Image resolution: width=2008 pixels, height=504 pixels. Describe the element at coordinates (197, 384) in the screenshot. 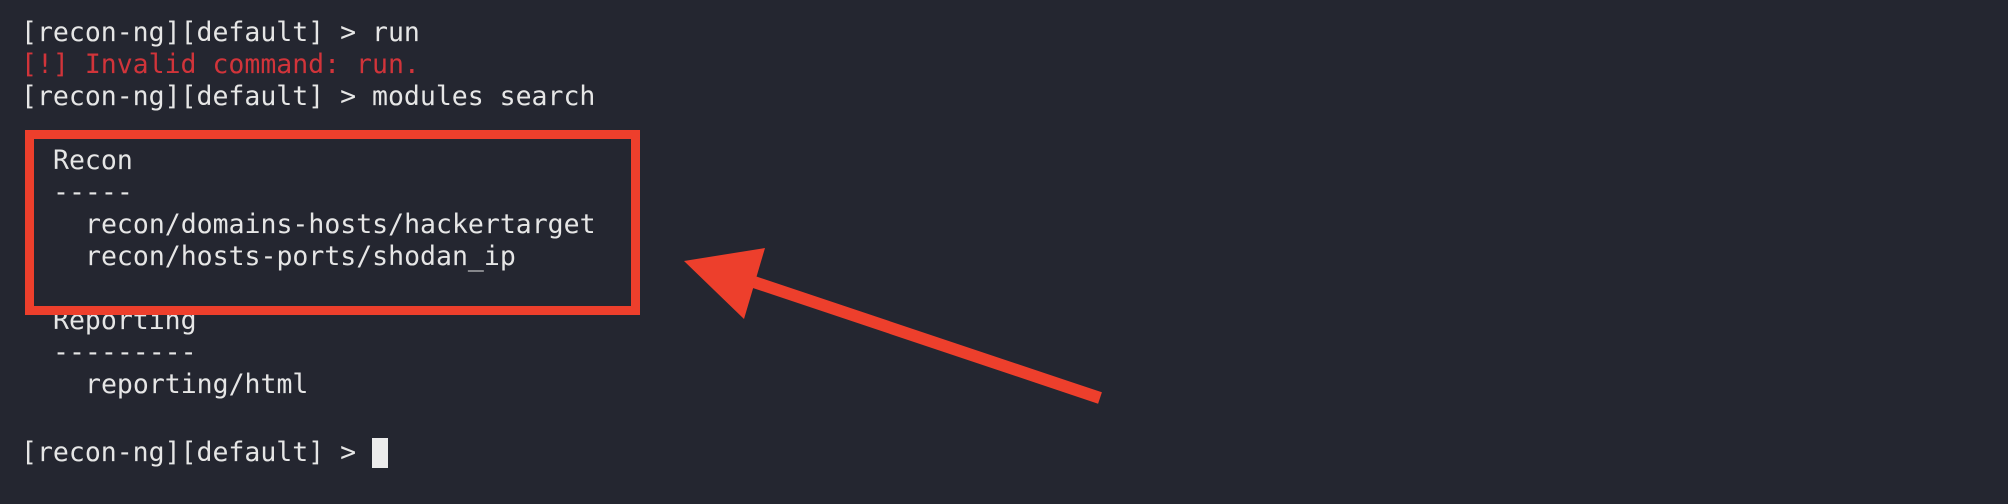

I see `module-item: reporting/html` at that location.